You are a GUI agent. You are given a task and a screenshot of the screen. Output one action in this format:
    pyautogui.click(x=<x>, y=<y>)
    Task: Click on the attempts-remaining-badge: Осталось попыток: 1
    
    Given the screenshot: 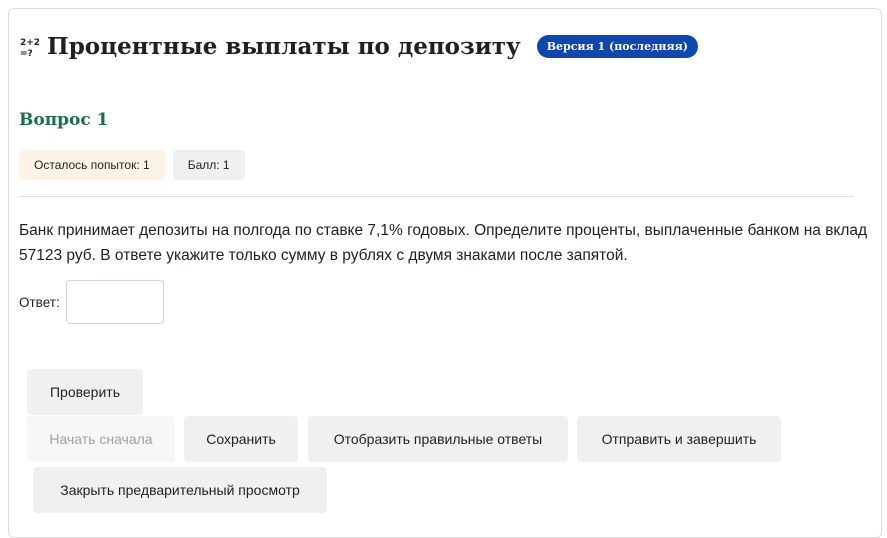 What is the action you would take?
    pyautogui.click(x=92, y=165)
    